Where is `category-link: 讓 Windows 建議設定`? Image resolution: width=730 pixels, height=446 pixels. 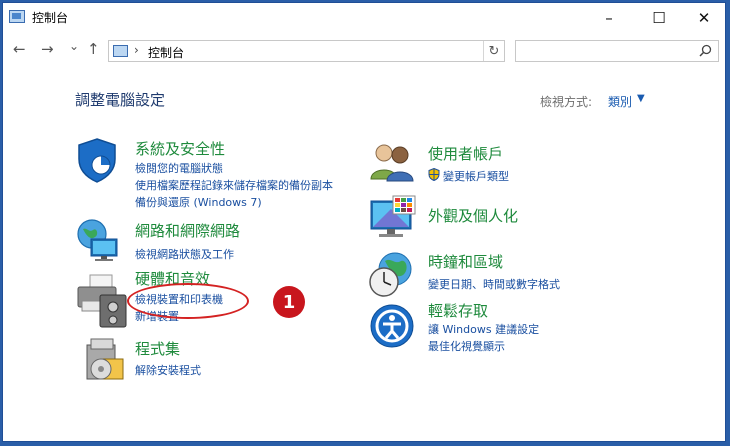 category-link: 讓 Windows 建議設定 is located at coordinates (483, 329).